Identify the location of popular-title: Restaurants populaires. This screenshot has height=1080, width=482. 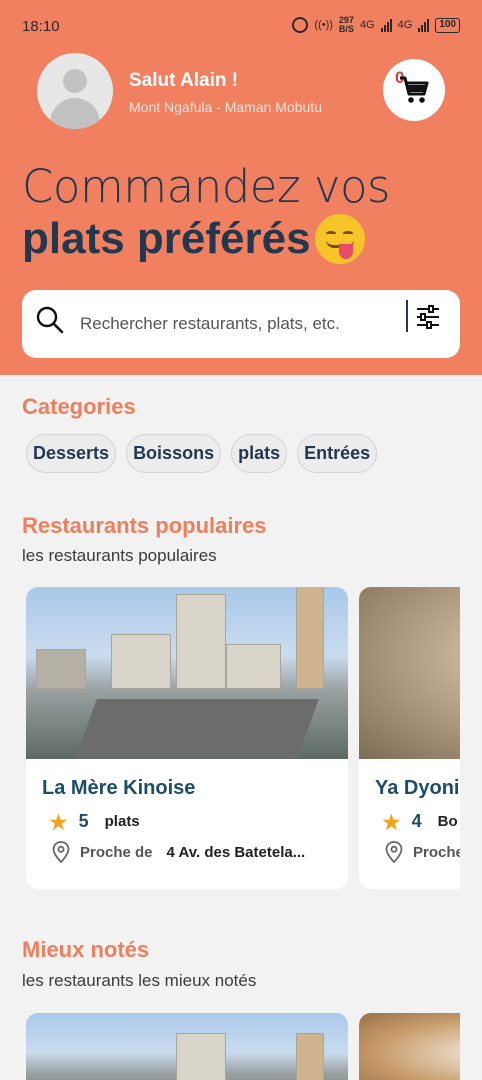
(144, 525).